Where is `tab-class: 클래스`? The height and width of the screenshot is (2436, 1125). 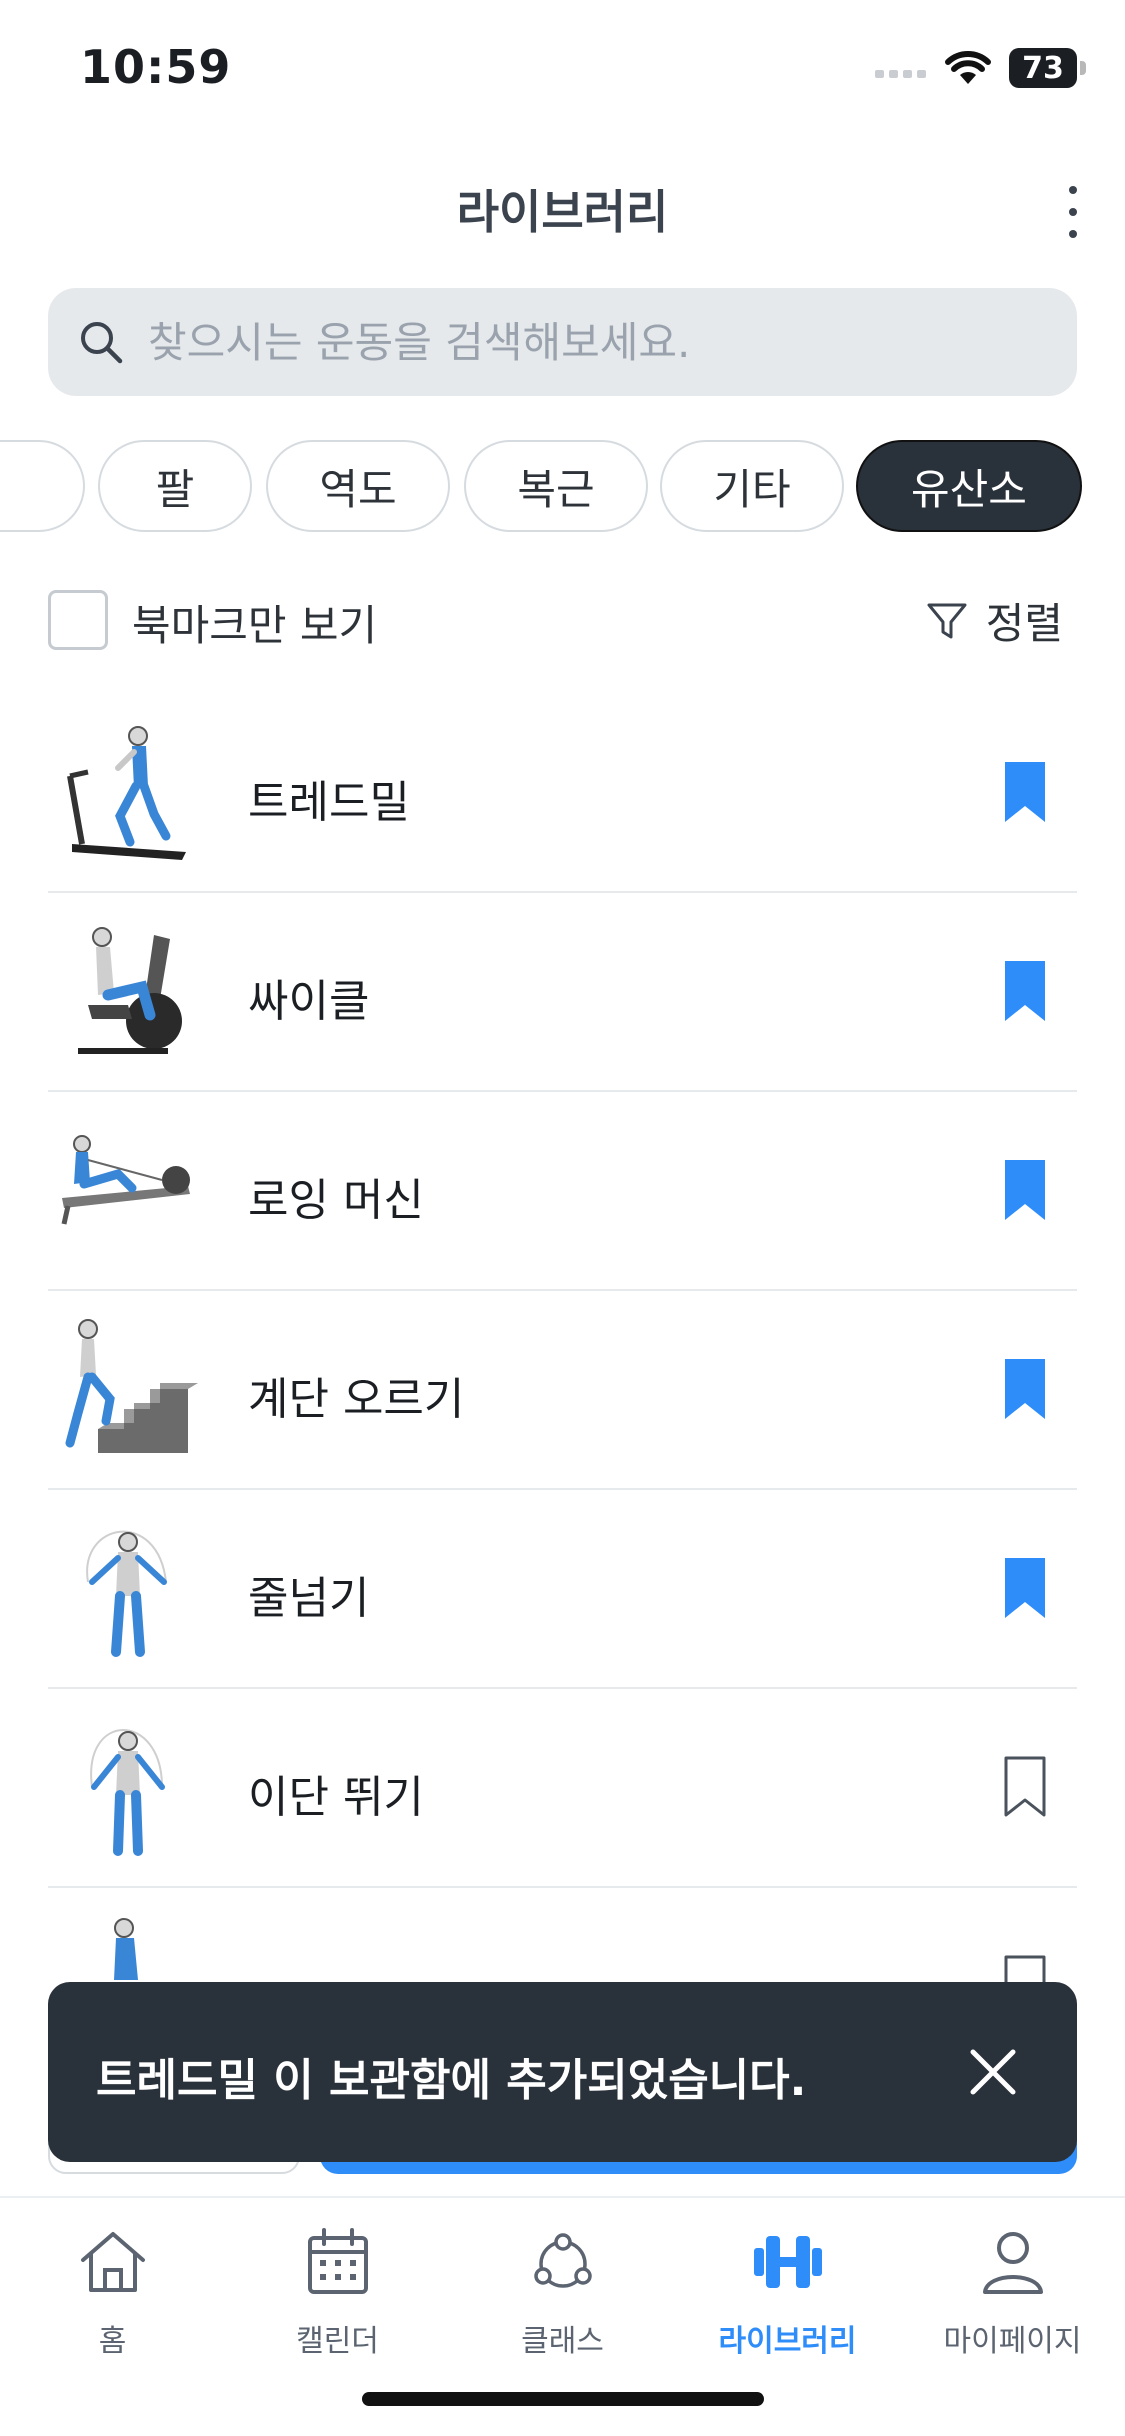
tab-class: 클래스 is located at coordinates (562, 2299).